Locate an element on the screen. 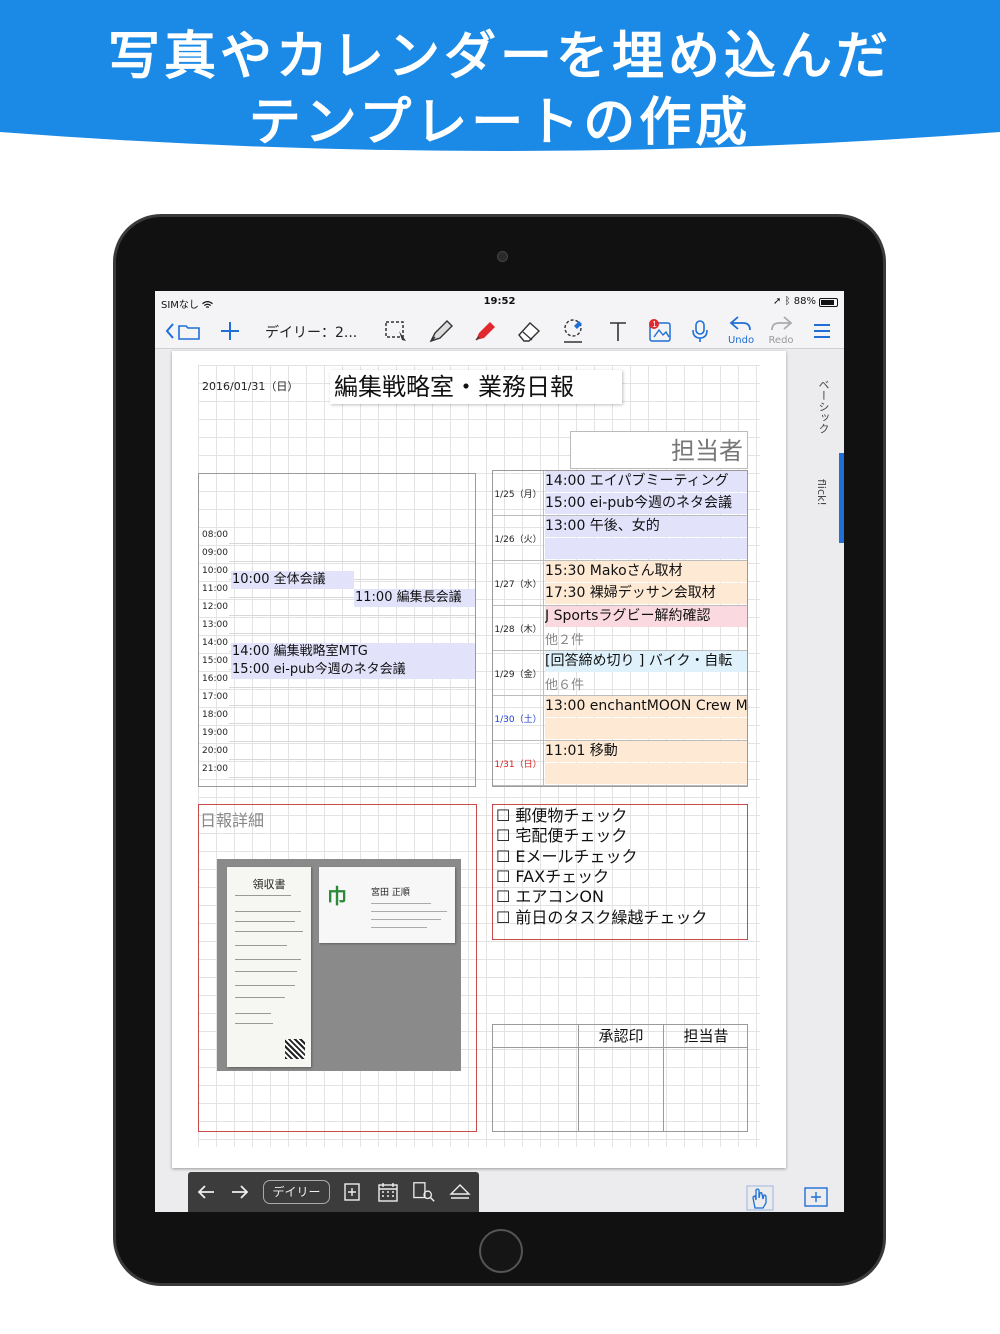  hand-pointer-icon is located at coordinates (760, 1198).